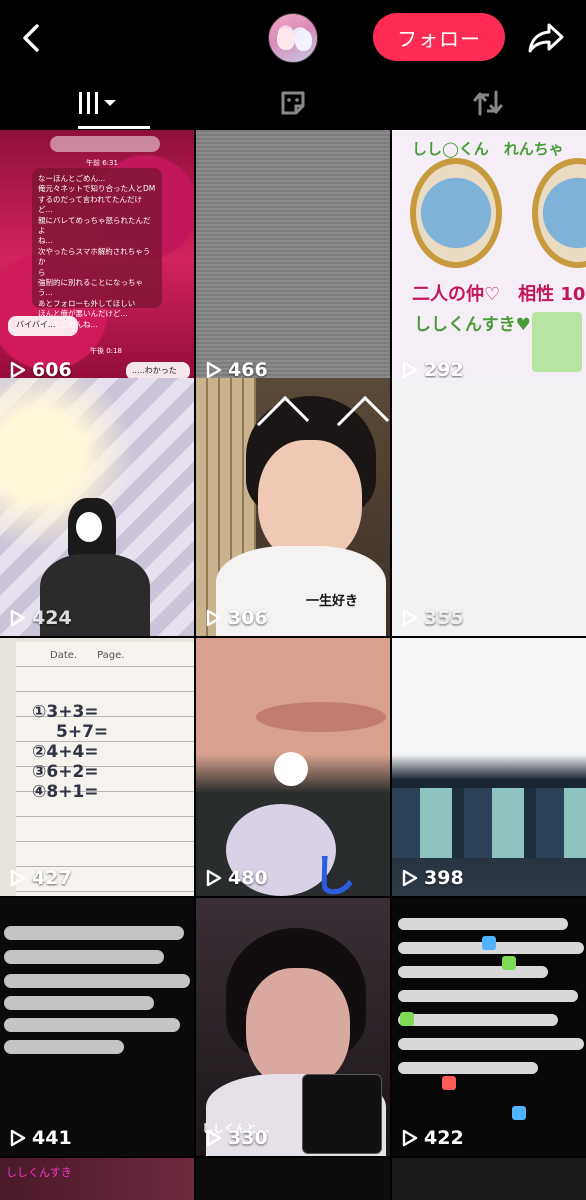  Describe the element at coordinates (94, 256) in the screenshot. I see `chat-line: 次やったらスマホ解約されちゃうか` at that location.